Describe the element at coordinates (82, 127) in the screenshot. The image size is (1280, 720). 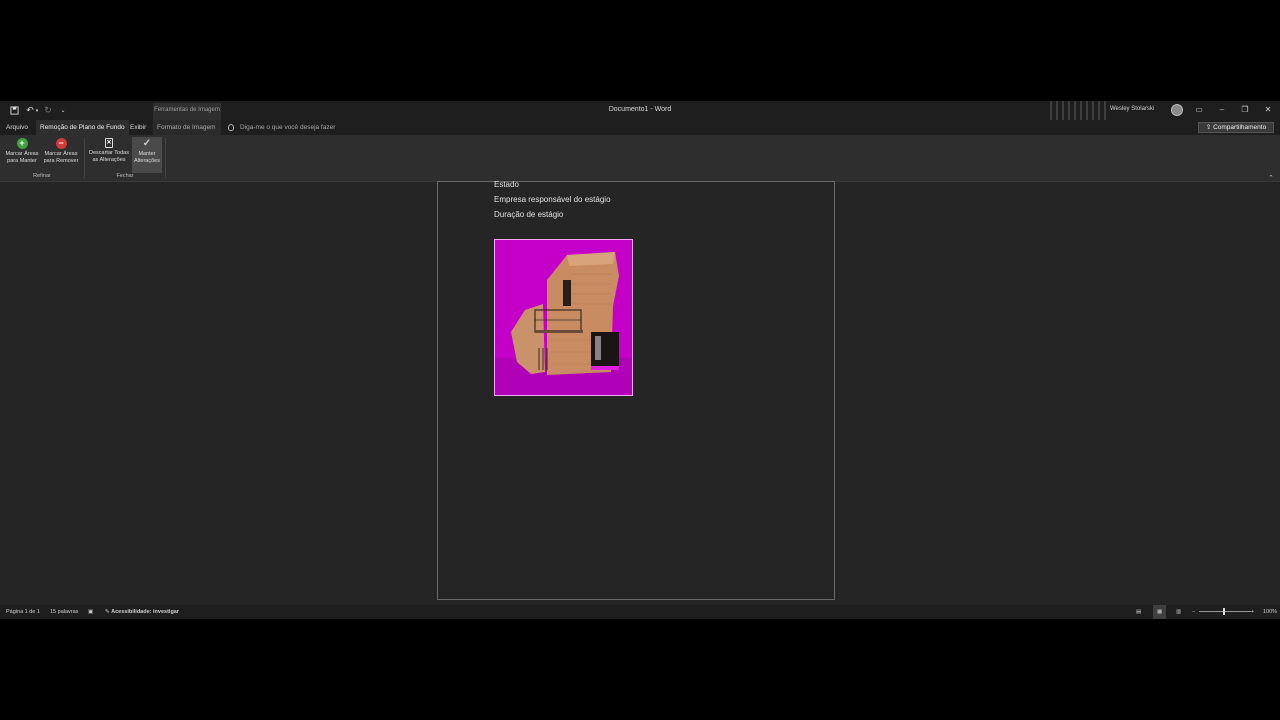
I see `tab-remocao-plano-fundo: Remoção de Plano de Fundo` at that location.